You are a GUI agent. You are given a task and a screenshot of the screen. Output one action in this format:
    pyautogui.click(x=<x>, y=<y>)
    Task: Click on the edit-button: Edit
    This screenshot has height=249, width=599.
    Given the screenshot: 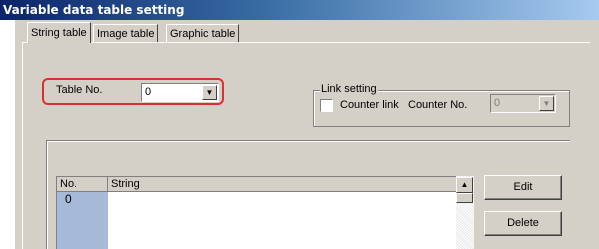 What is the action you would take?
    pyautogui.click(x=523, y=187)
    